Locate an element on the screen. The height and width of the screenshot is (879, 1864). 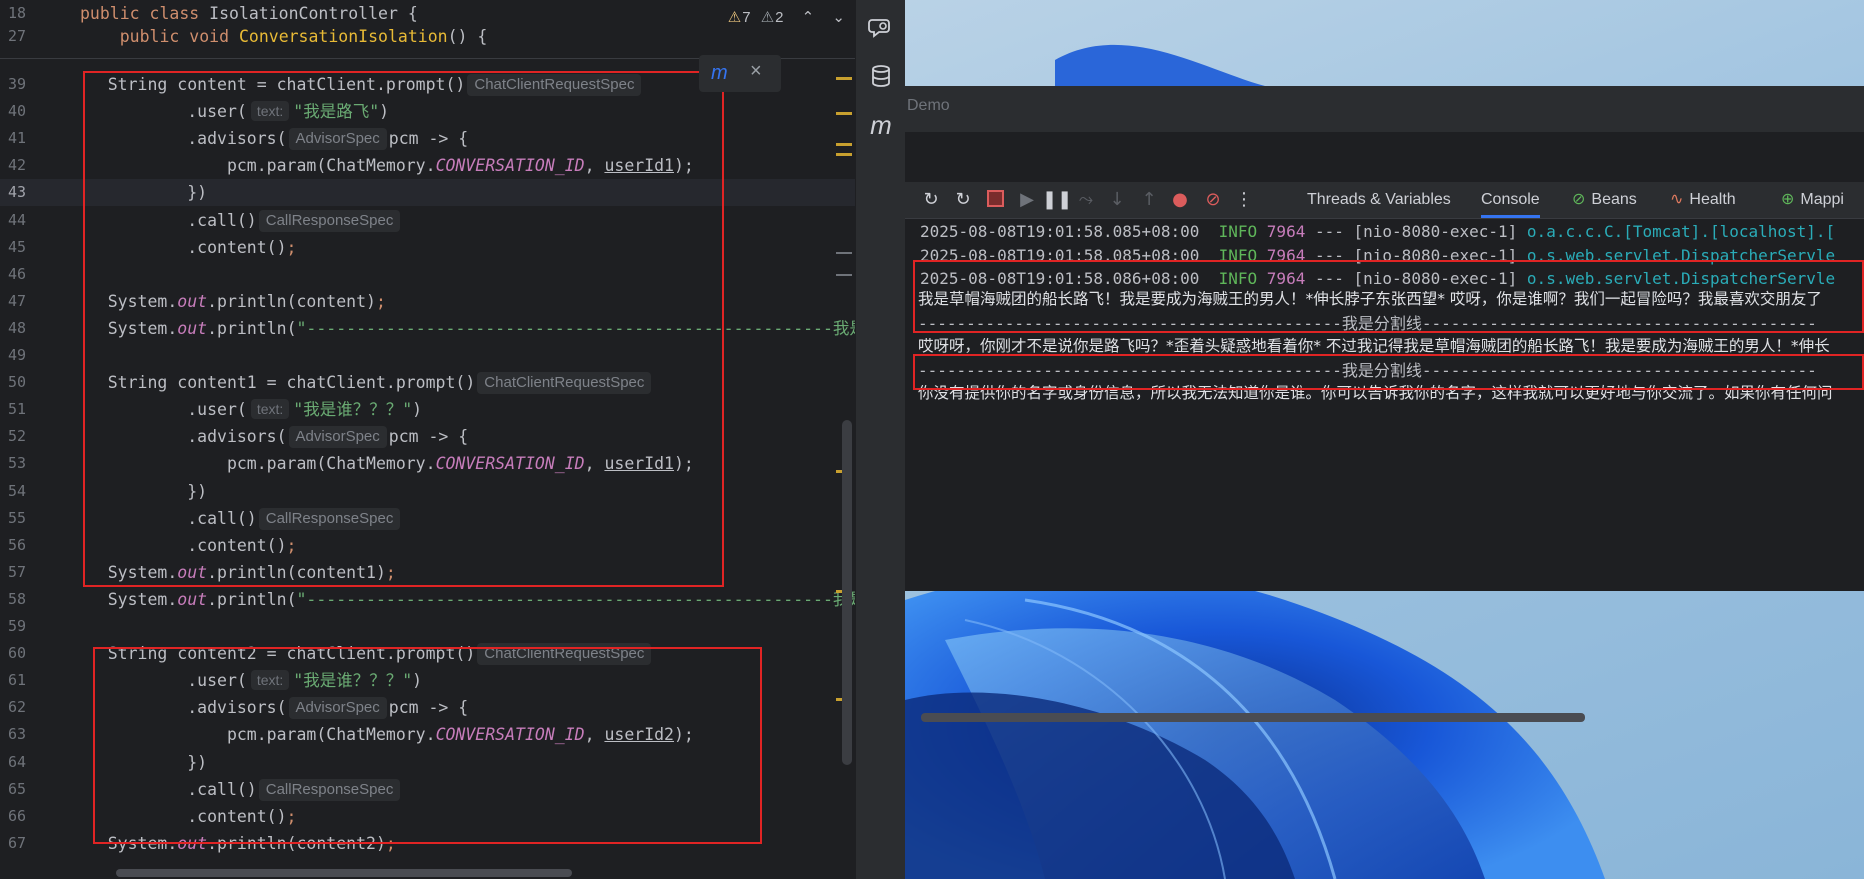
line-number: 45 is located at coordinates (16, 246).